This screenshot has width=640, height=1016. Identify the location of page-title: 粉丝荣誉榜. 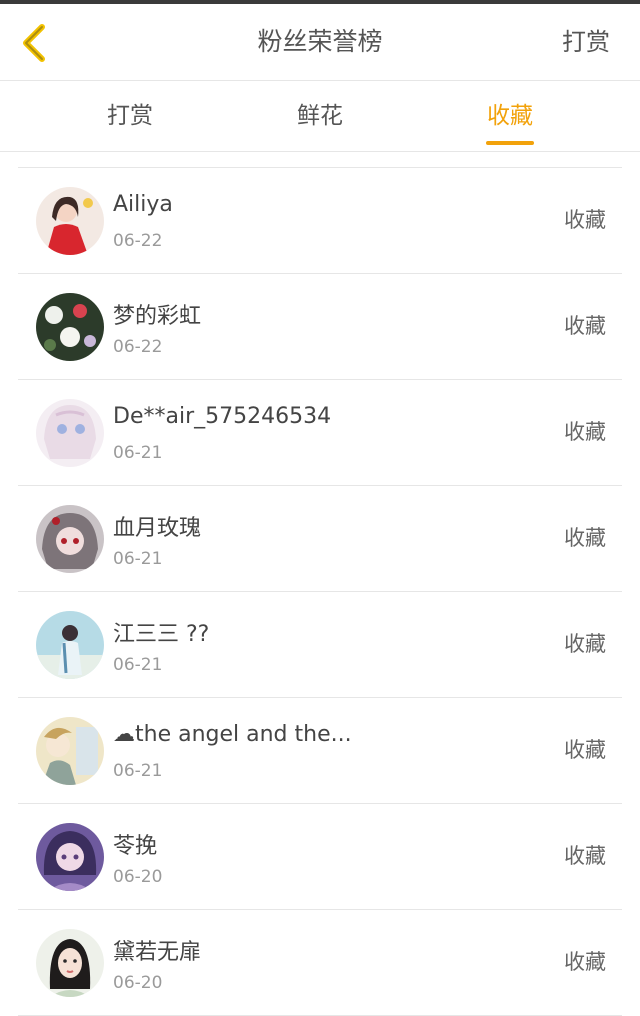
(320, 41).